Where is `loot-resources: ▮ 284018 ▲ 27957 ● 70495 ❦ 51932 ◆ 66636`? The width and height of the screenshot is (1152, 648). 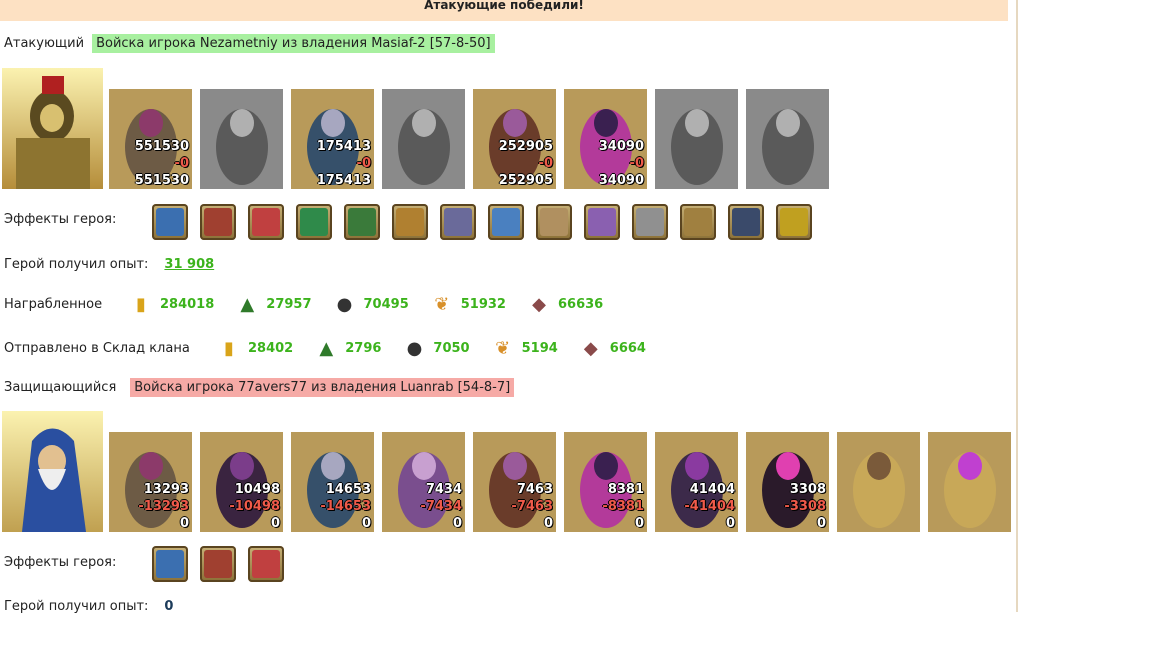 loot-resources: ▮ 284018 ▲ 27957 ● 70495 ❦ 51932 ◆ 66636 is located at coordinates (377, 304).